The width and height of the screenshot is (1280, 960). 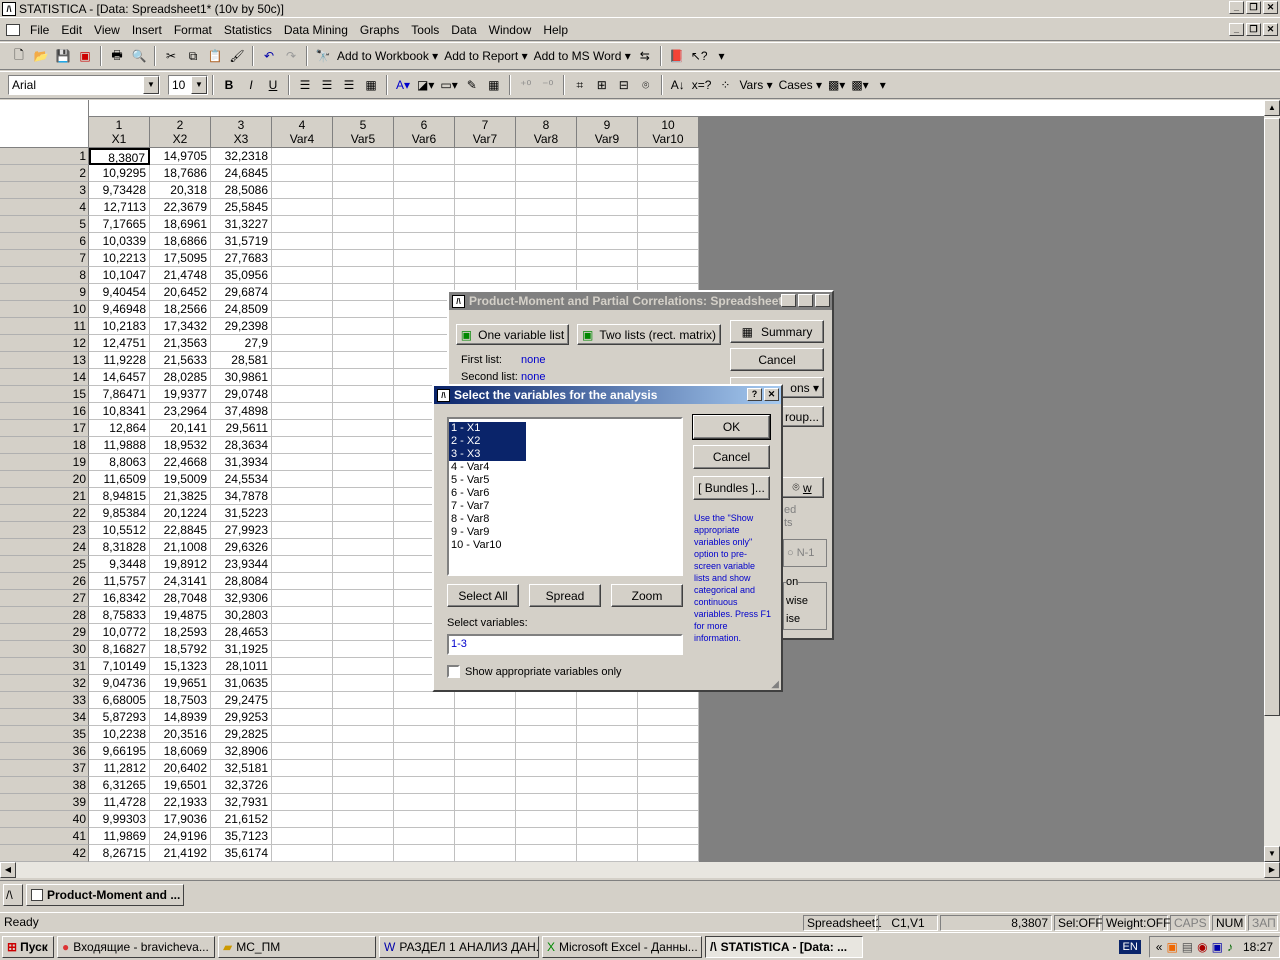 I want to click on grid-corner, so click(x=44, y=124).